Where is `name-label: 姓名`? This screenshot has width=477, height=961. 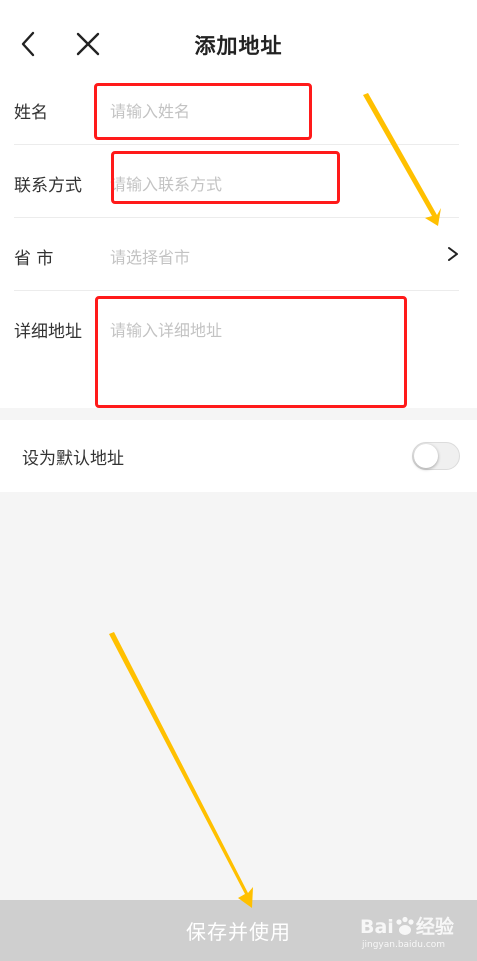 name-label: 姓名 is located at coordinates (31, 113).